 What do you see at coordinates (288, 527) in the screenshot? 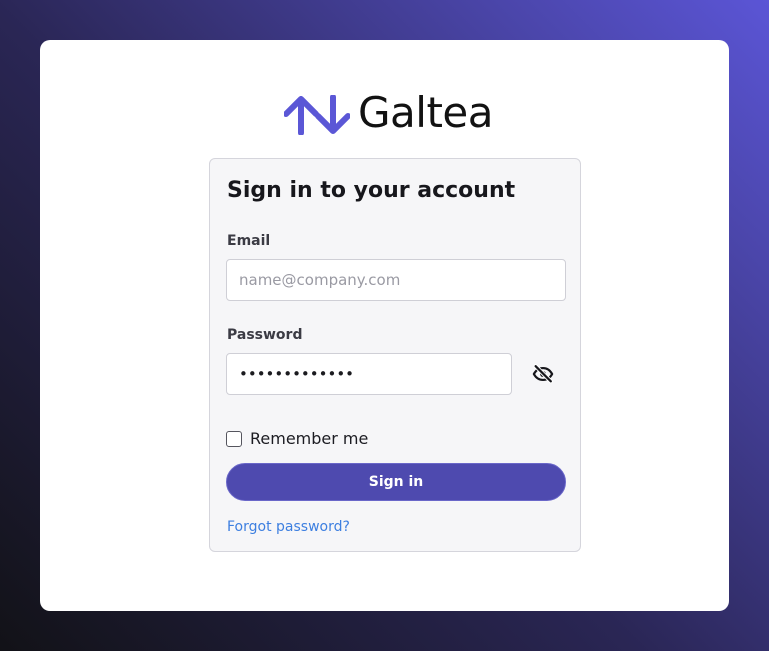
I see `forgot-password-link: Forgot password?` at bounding box center [288, 527].